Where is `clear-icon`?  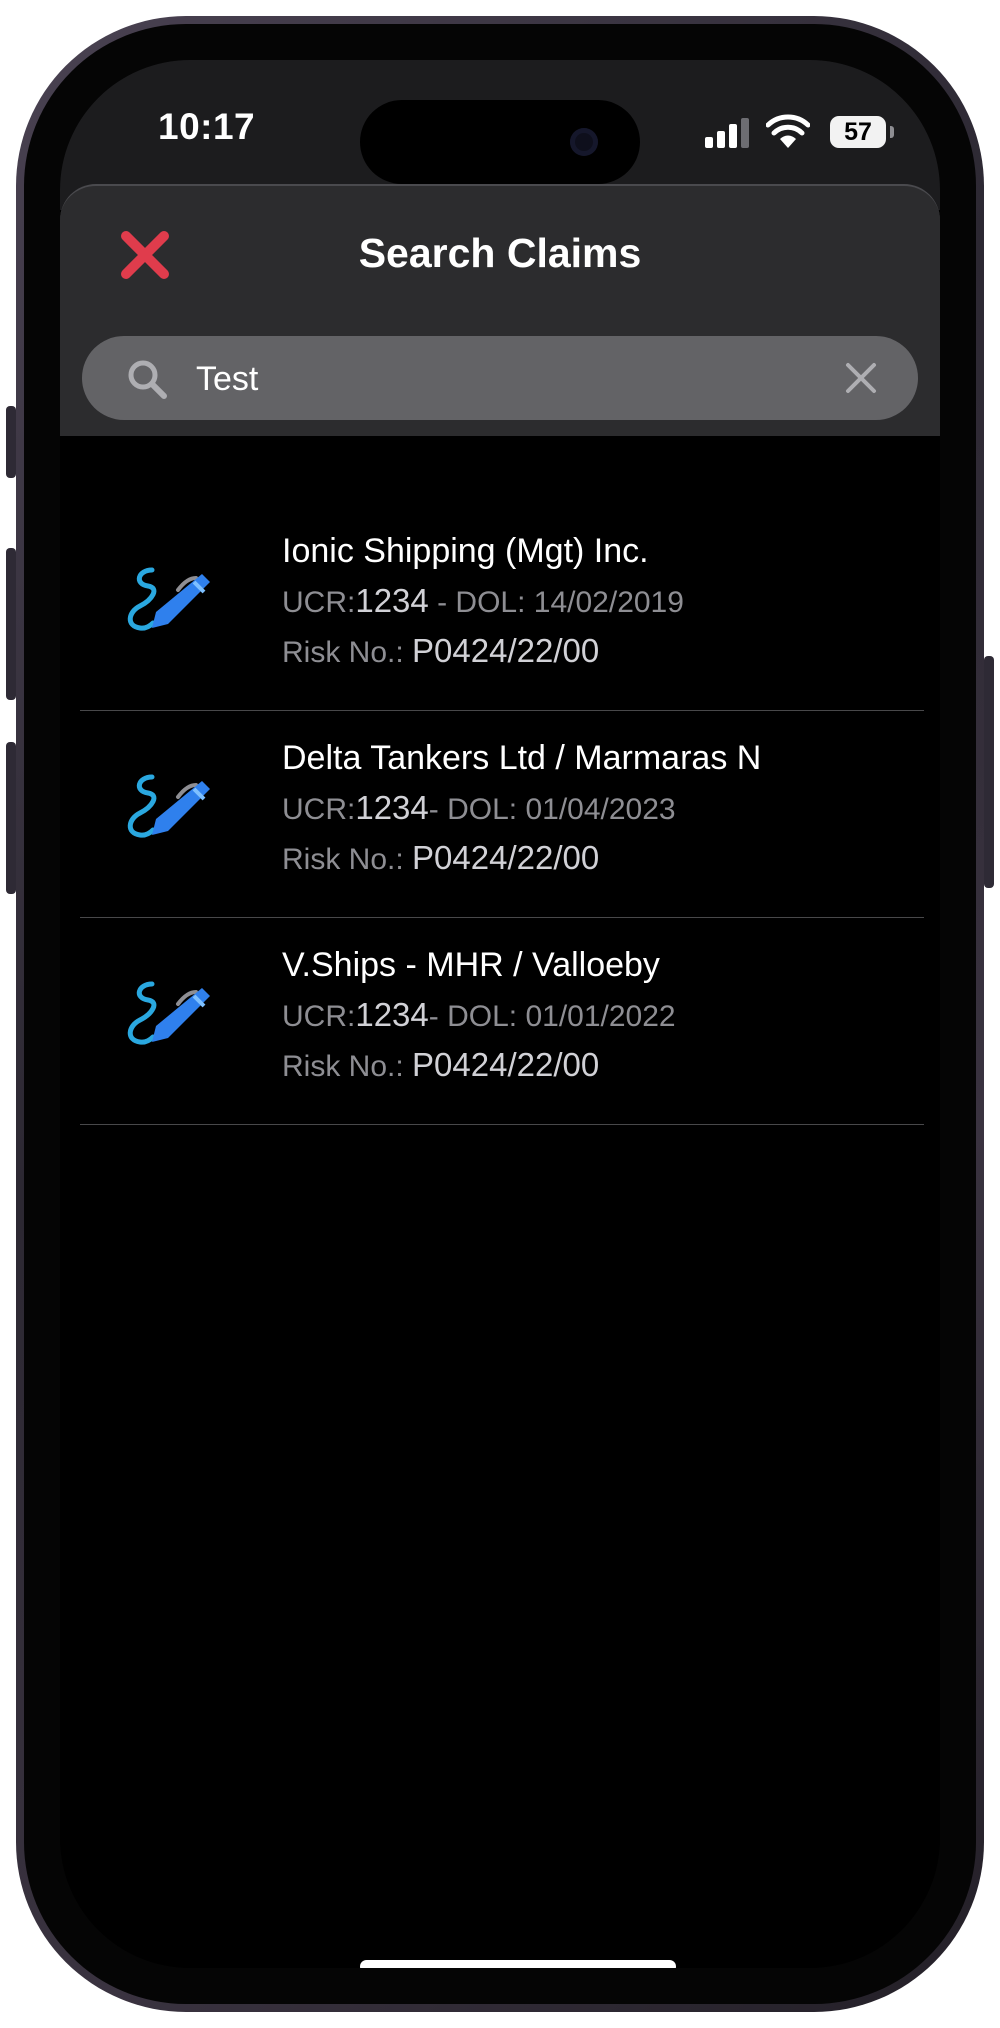
clear-icon is located at coordinates (861, 378).